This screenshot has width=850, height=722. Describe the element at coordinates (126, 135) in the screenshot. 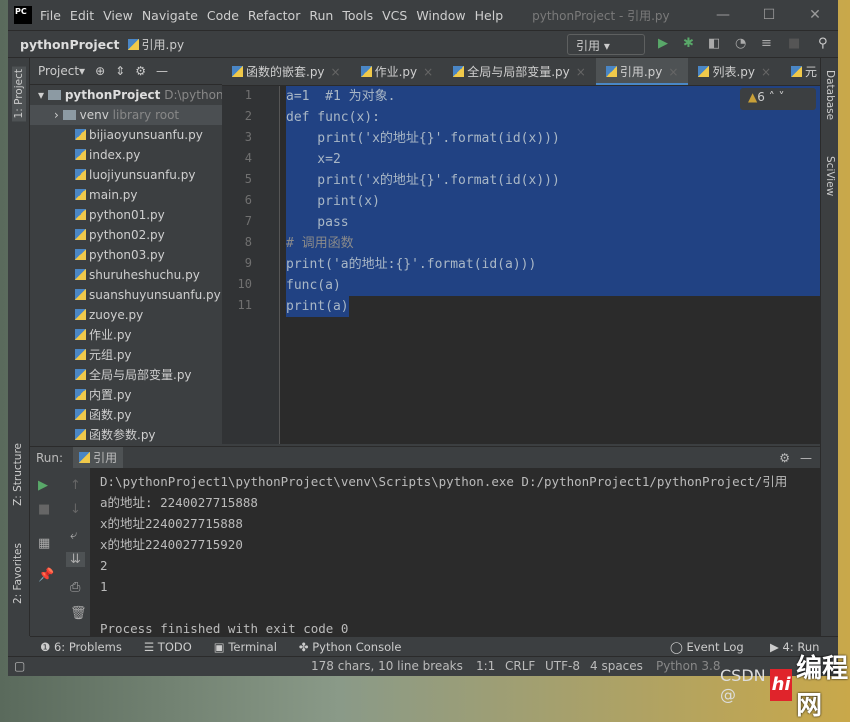

I see `tree-file: bijiaoyunsuanfu.py` at that location.